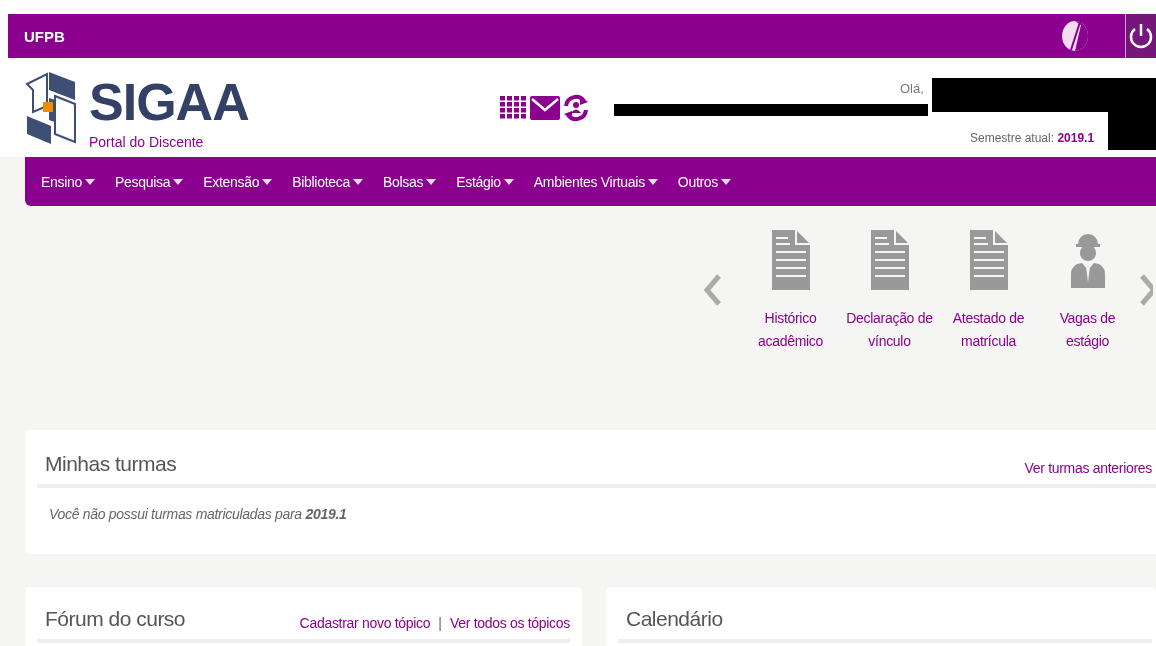 This screenshot has width=1156, height=646. Describe the element at coordinates (115, 619) in the screenshot. I see `card-title: Fórum do curso` at that location.